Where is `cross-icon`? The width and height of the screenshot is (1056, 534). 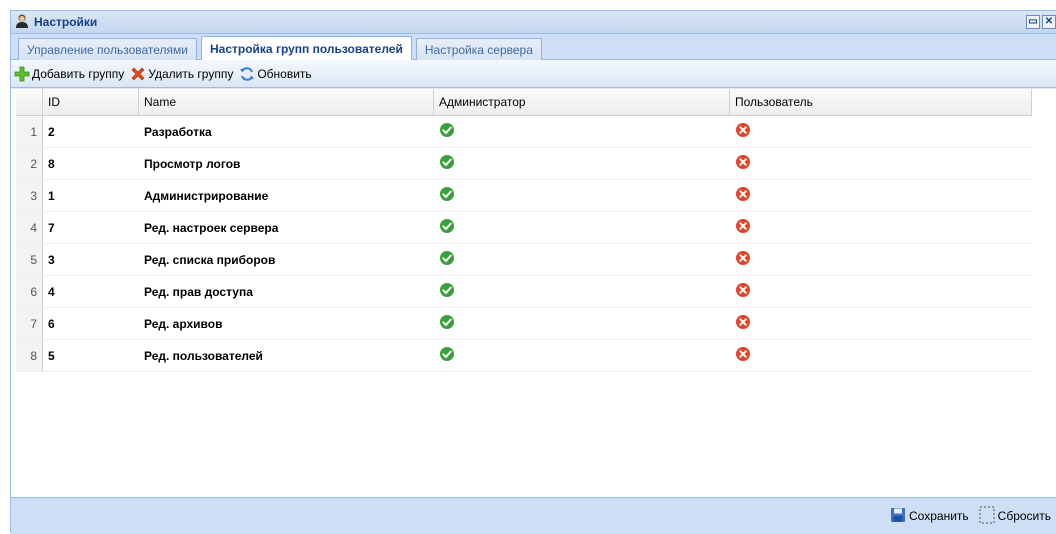 cross-icon is located at coordinates (138, 74).